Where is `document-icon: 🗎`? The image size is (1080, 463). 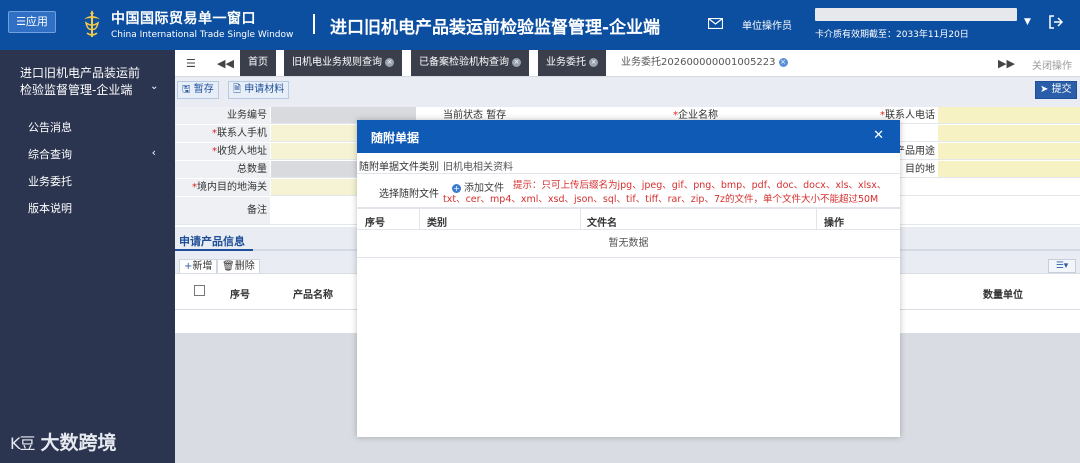 document-icon: 🗎 is located at coordinates (237, 89).